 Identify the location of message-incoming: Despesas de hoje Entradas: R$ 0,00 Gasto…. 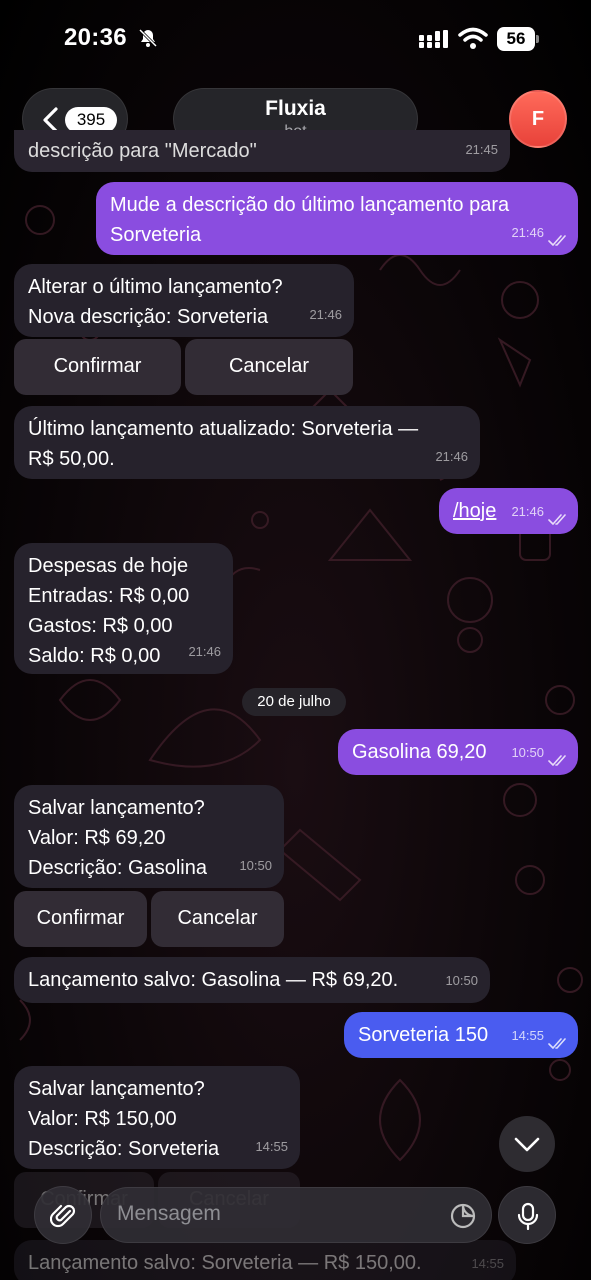
(123, 608).